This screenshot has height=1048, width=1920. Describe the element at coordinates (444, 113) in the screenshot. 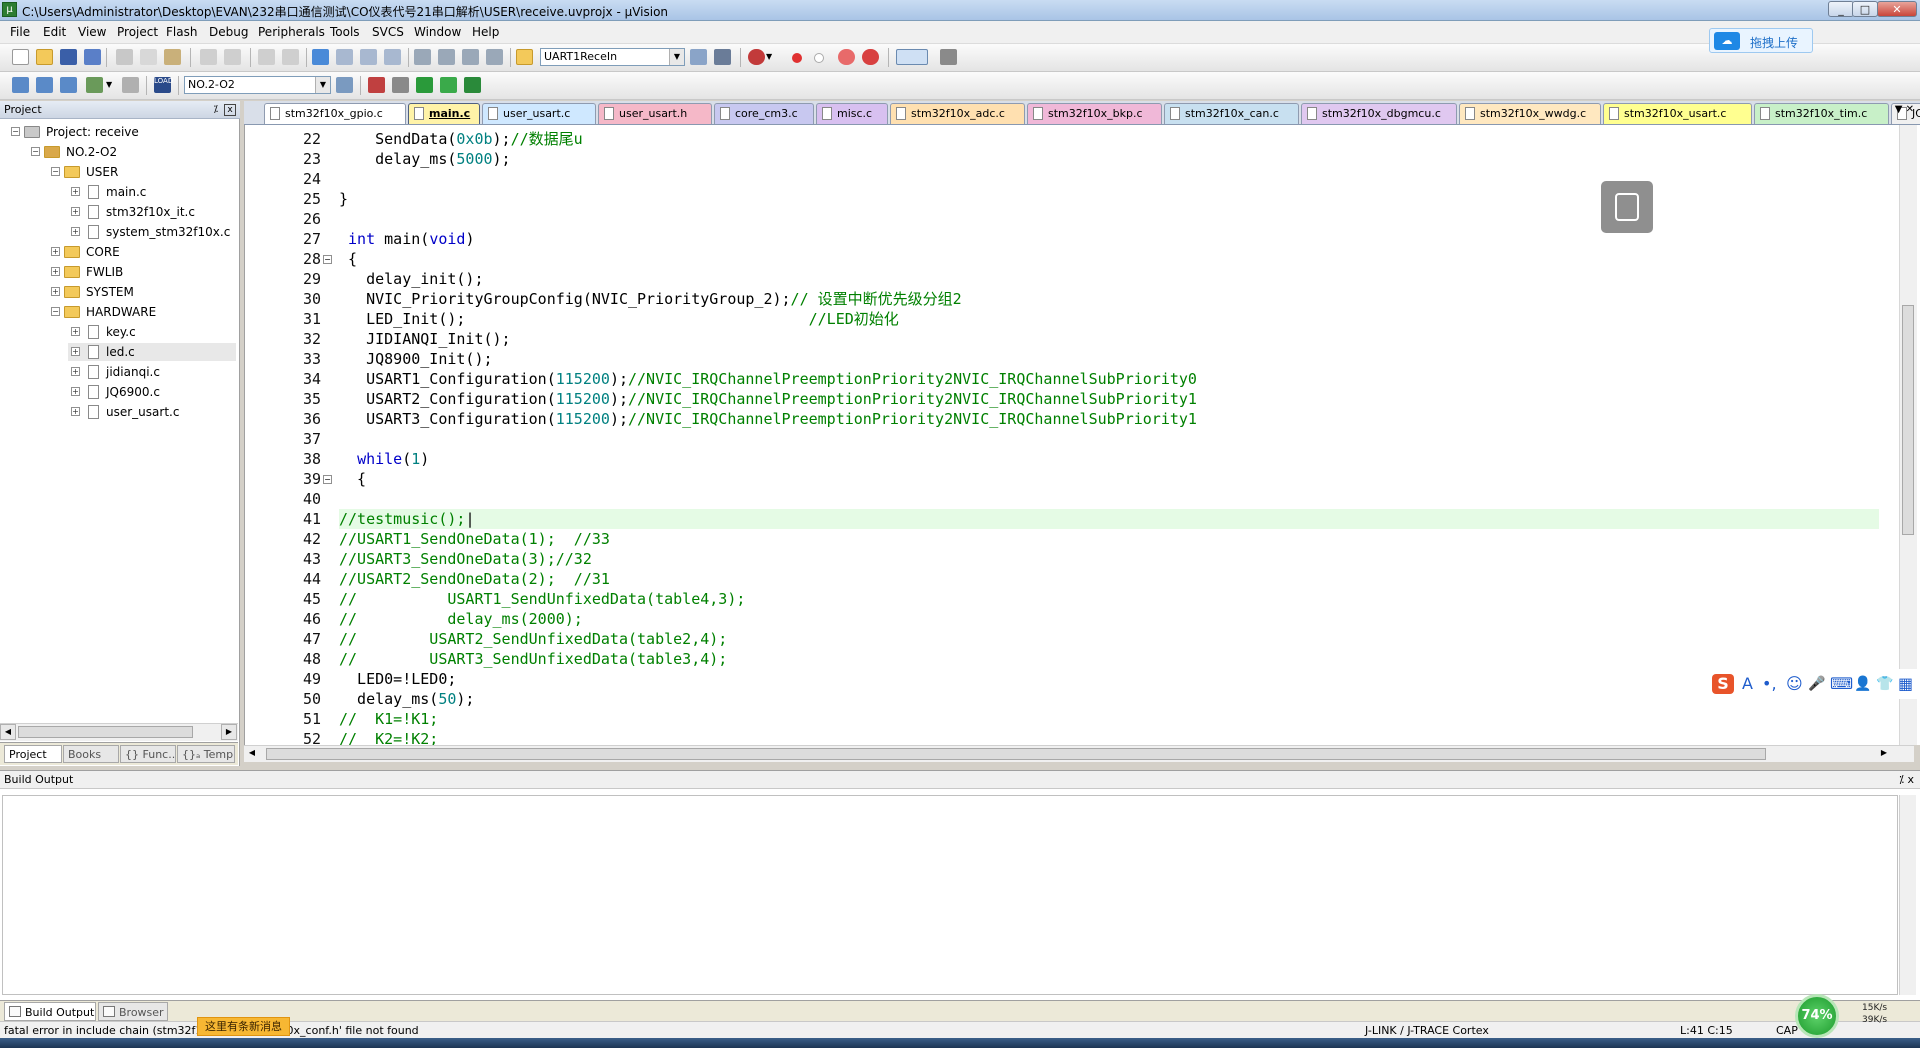

I see `tab-main-c: main.c` at that location.